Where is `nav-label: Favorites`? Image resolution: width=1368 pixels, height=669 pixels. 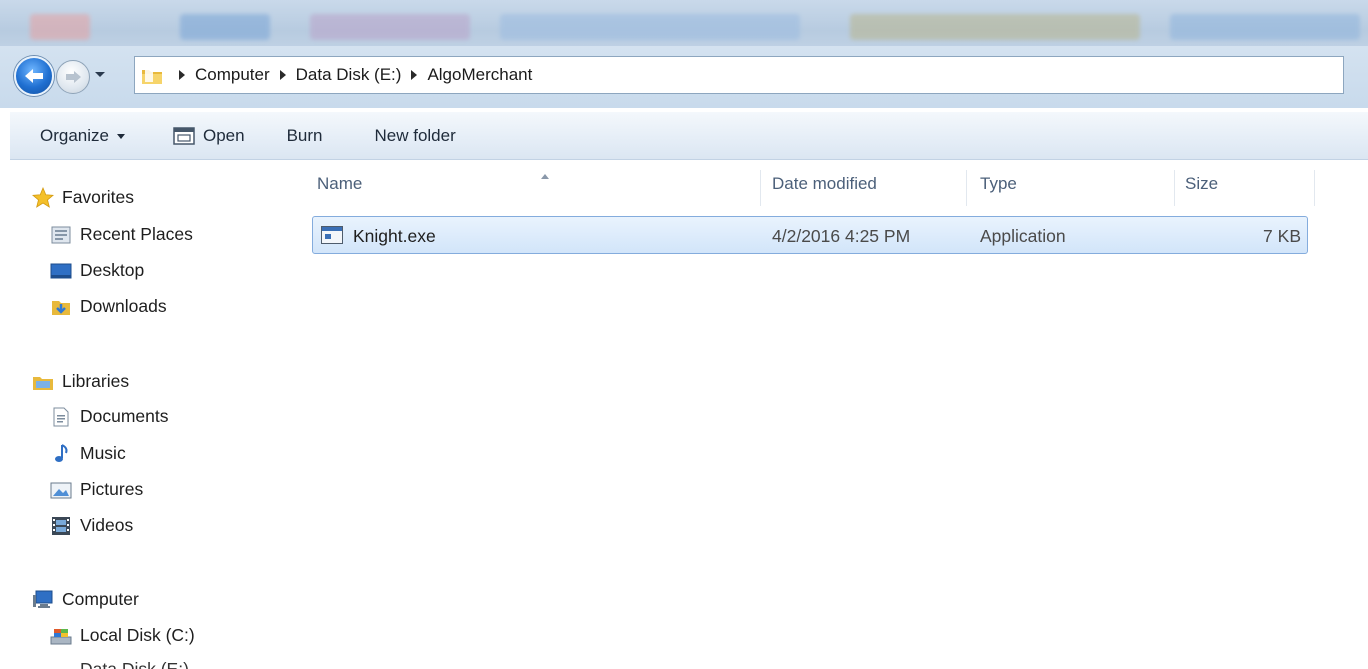
nav-label: Favorites is located at coordinates (98, 196).